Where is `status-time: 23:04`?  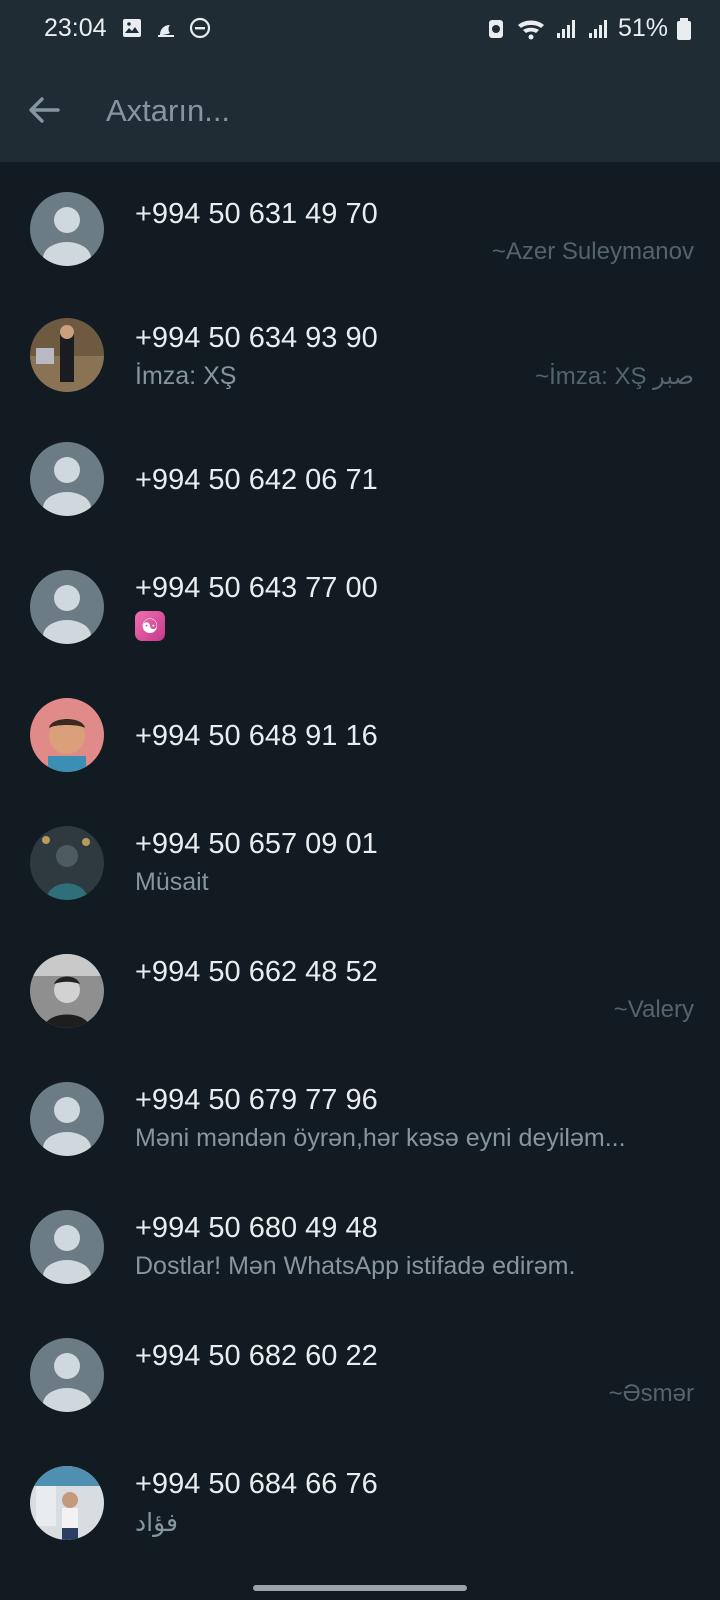
status-time: 23:04 is located at coordinates (75, 28).